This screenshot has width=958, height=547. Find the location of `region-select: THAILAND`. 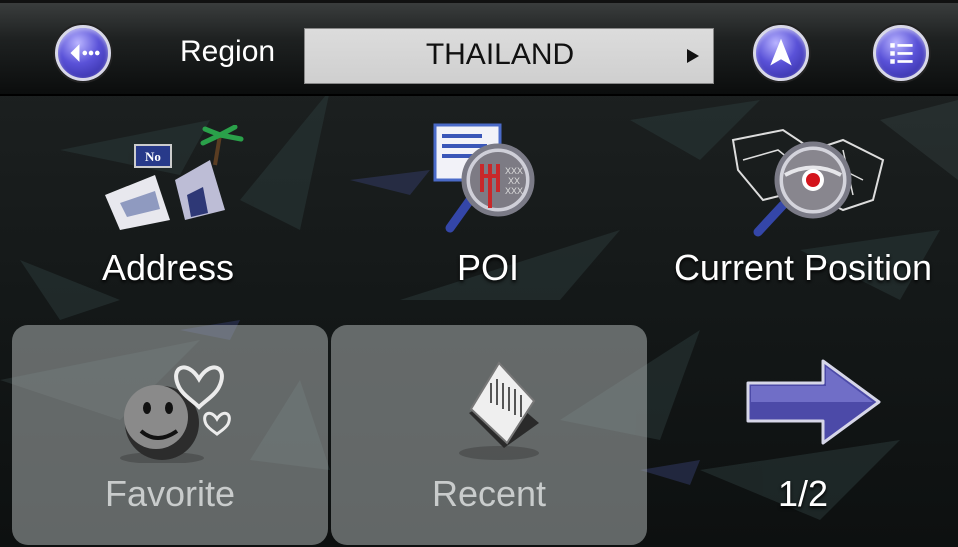

region-select: THAILAND is located at coordinates (509, 56).